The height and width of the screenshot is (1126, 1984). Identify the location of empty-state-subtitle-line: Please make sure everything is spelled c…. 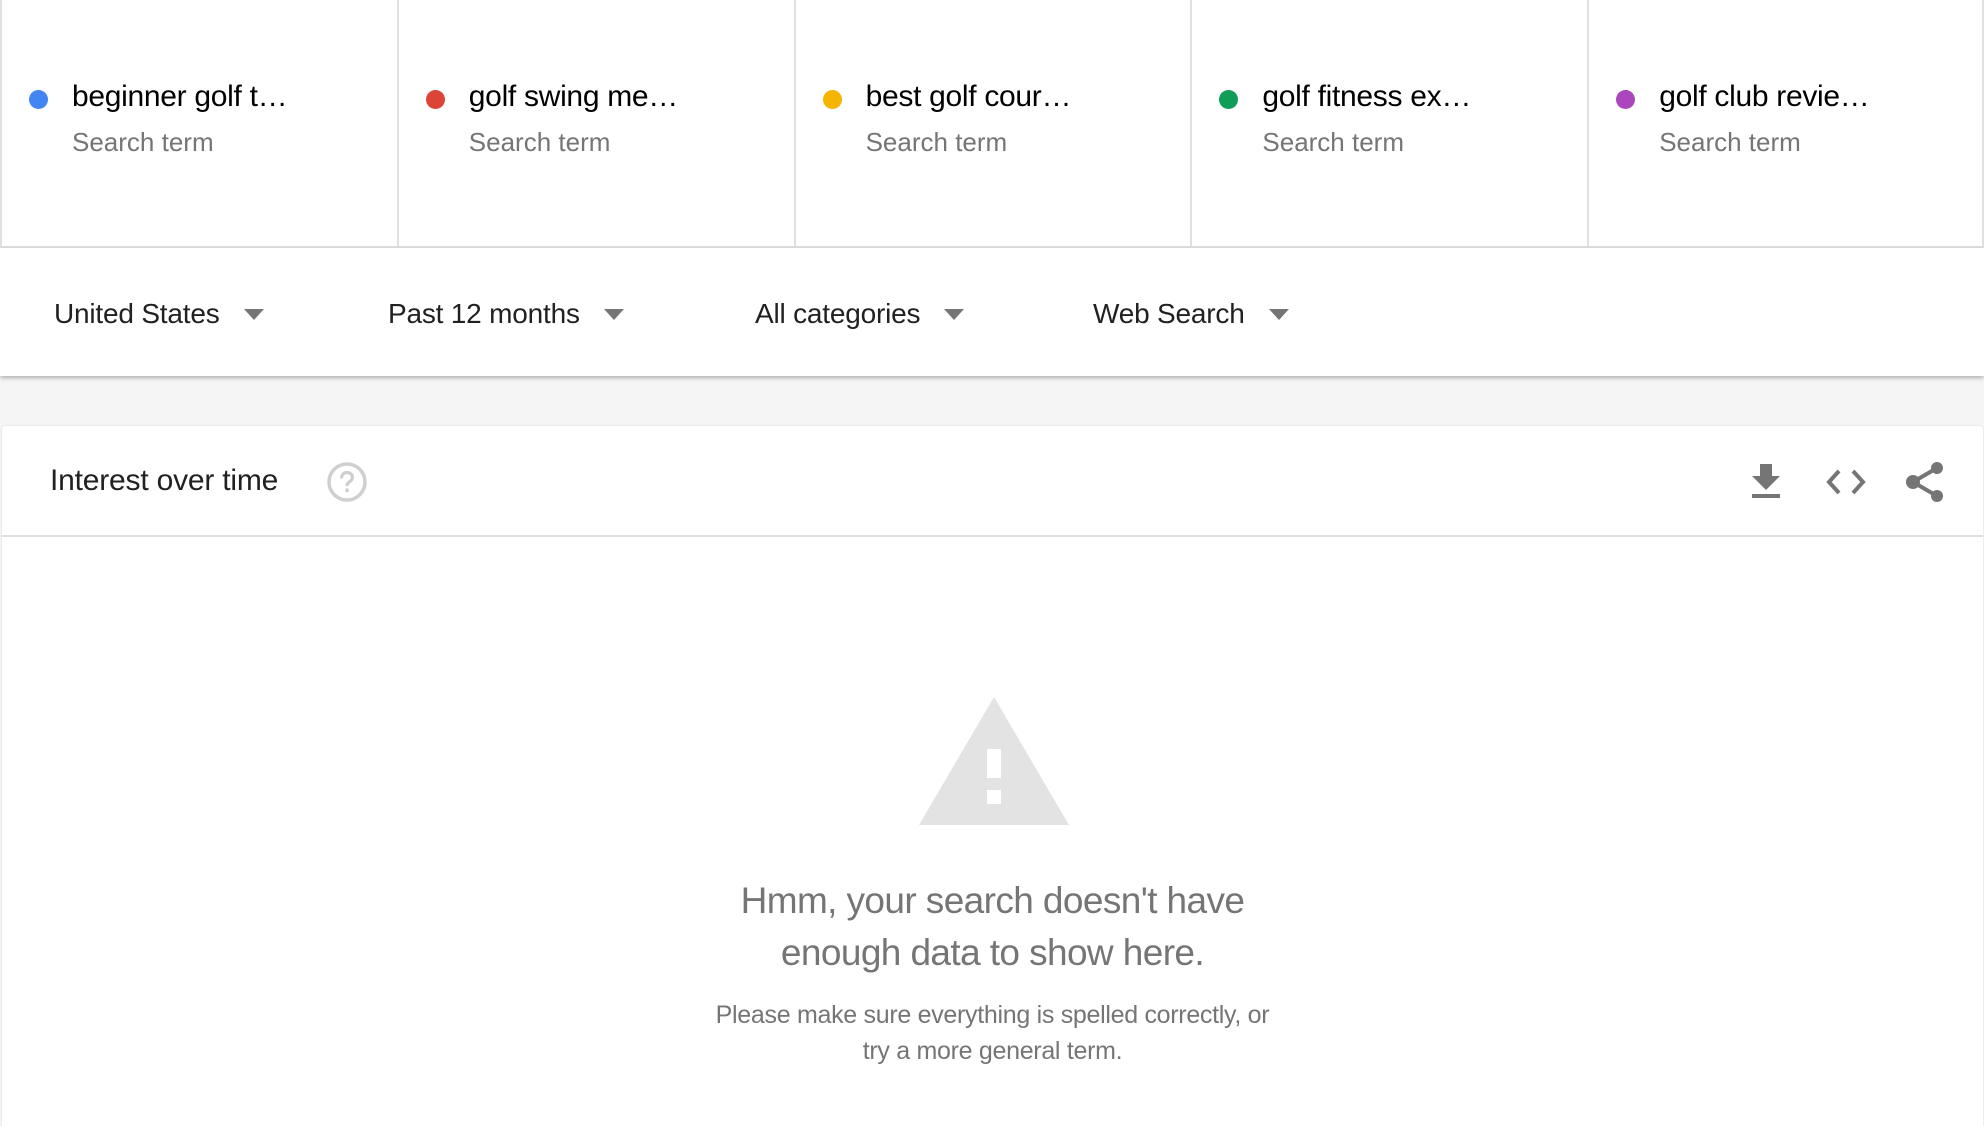
(992, 1015).